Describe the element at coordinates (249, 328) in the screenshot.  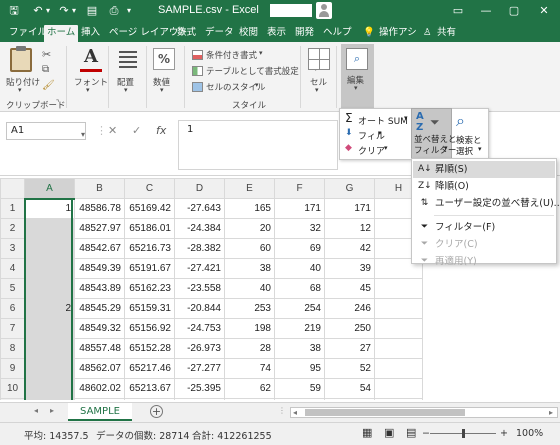
I see `cell: 198` at that location.